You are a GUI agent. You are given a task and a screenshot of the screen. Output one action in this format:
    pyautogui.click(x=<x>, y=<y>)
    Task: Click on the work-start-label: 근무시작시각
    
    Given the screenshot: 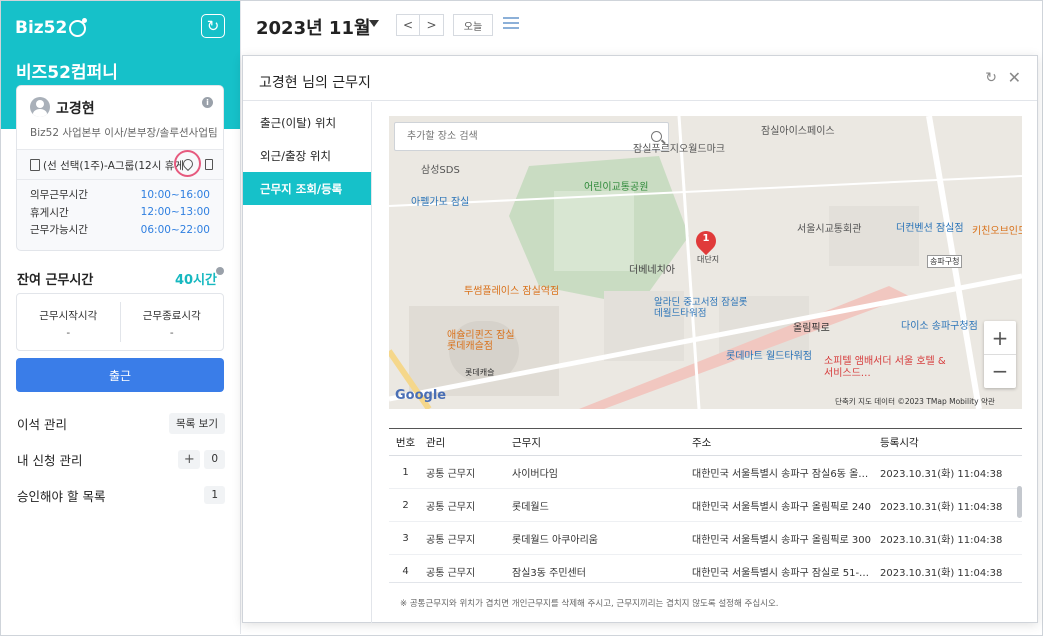 What is the action you would take?
    pyautogui.click(x=68, y=316)
    